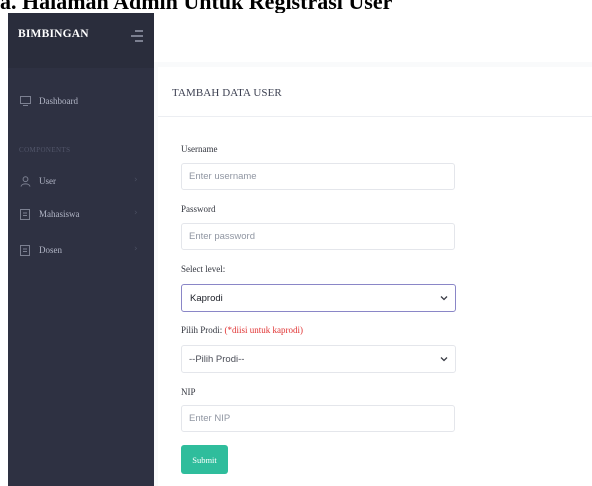  What do you see at coordinates (58, 101) in the screenshot?
I see `sidebar-item-label: Dashboard` at bounding box center [58, 101].